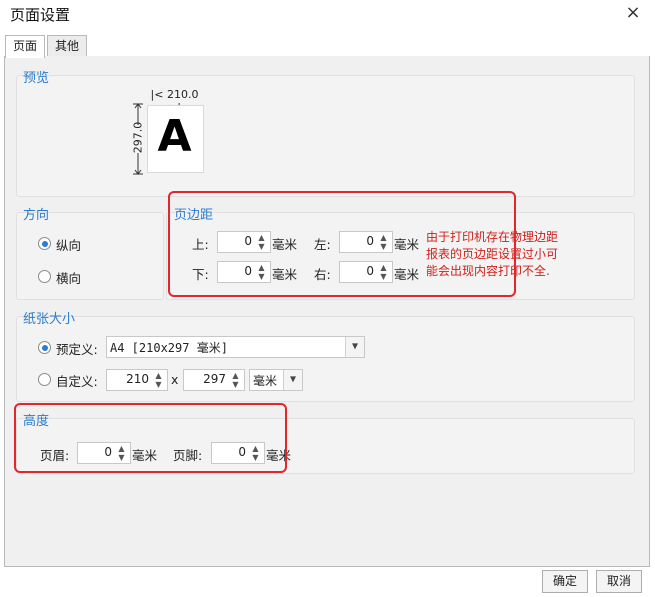 This screenshot has width=655, height=597. Describe the element at coordinates (137, 380) in the screenshot. I see `custom-width-input: 210 ▲ ▼` at that location.